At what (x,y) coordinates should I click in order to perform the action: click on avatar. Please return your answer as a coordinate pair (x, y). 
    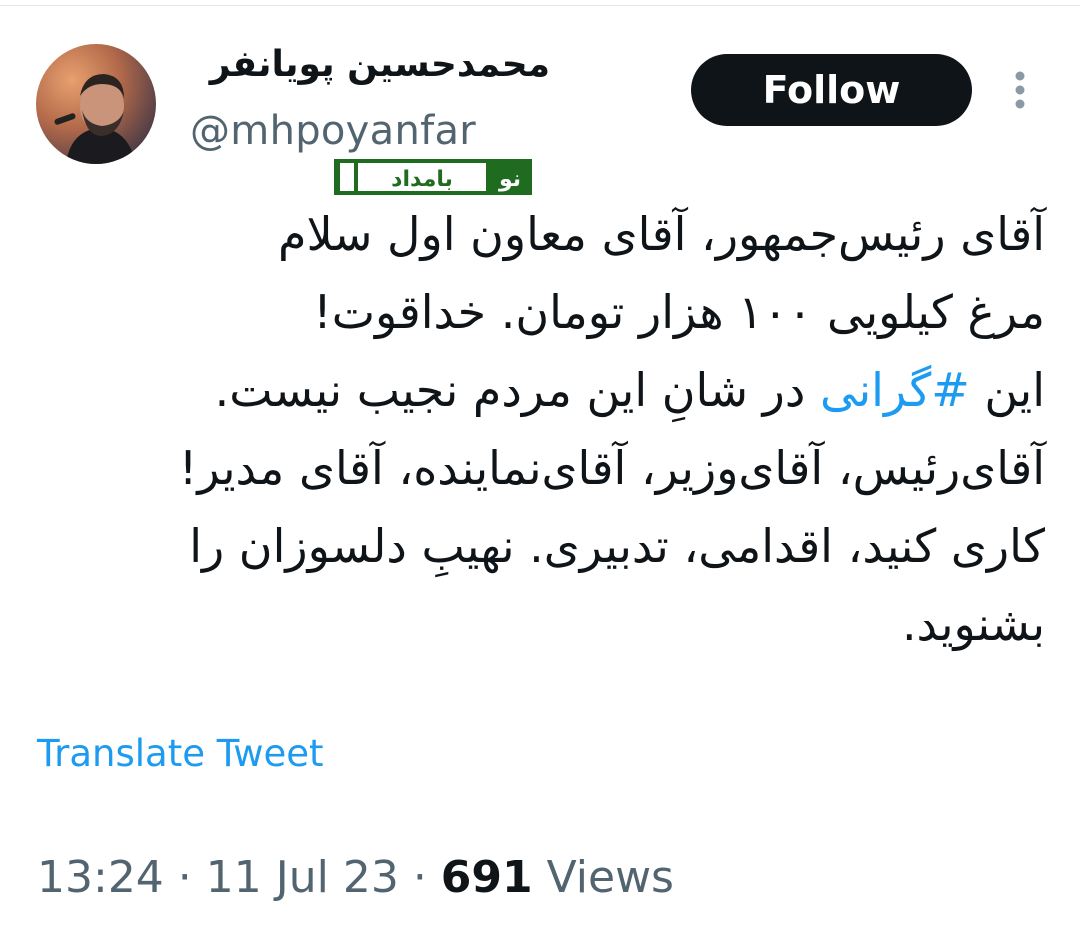
    Looking at the image, I should click on (96, 104).